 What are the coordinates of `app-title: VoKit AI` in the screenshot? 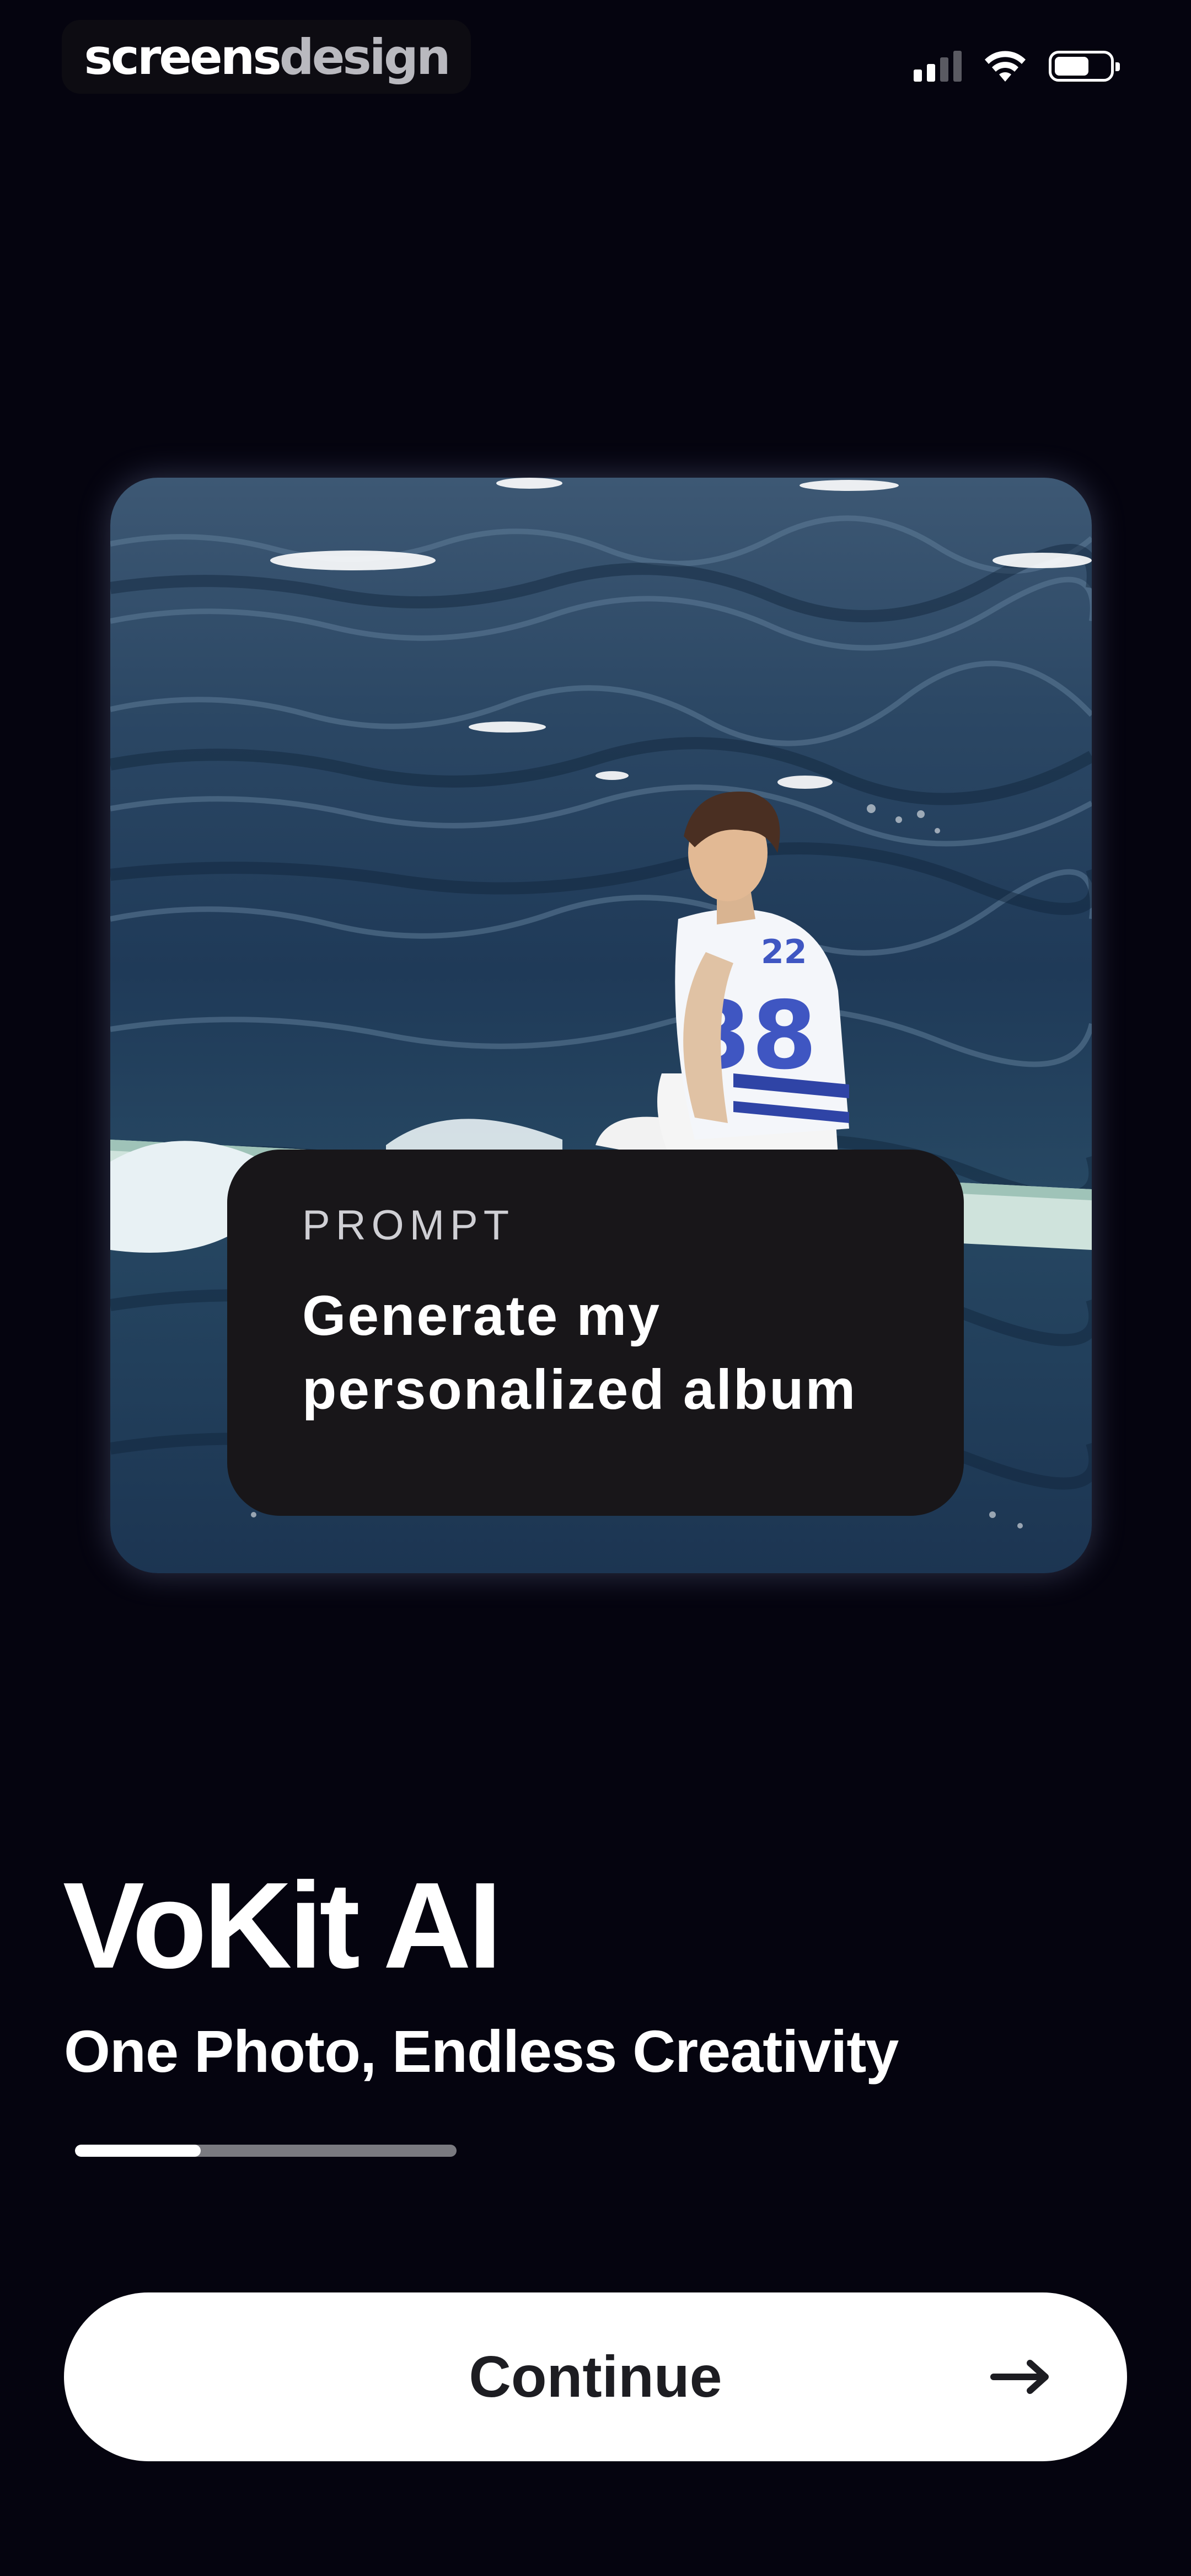 It's located at (282, 1925).